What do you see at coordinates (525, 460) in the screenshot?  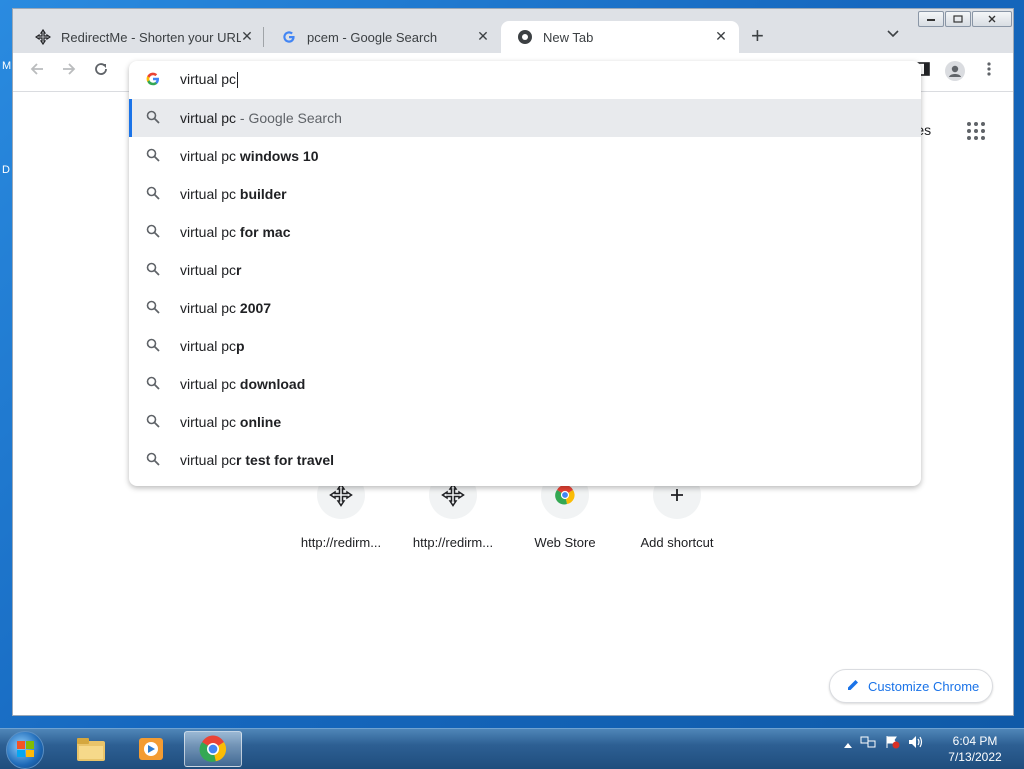 I see `suggestion-row: virtual pcr test for travel` at bounding box center [525, 460].